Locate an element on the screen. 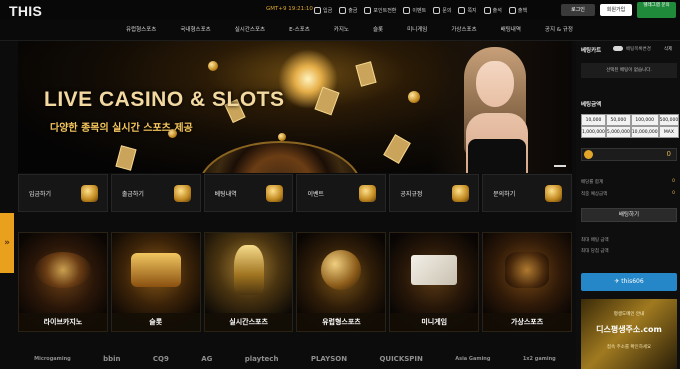  calendar-icon is located at coordinates (487, 10).